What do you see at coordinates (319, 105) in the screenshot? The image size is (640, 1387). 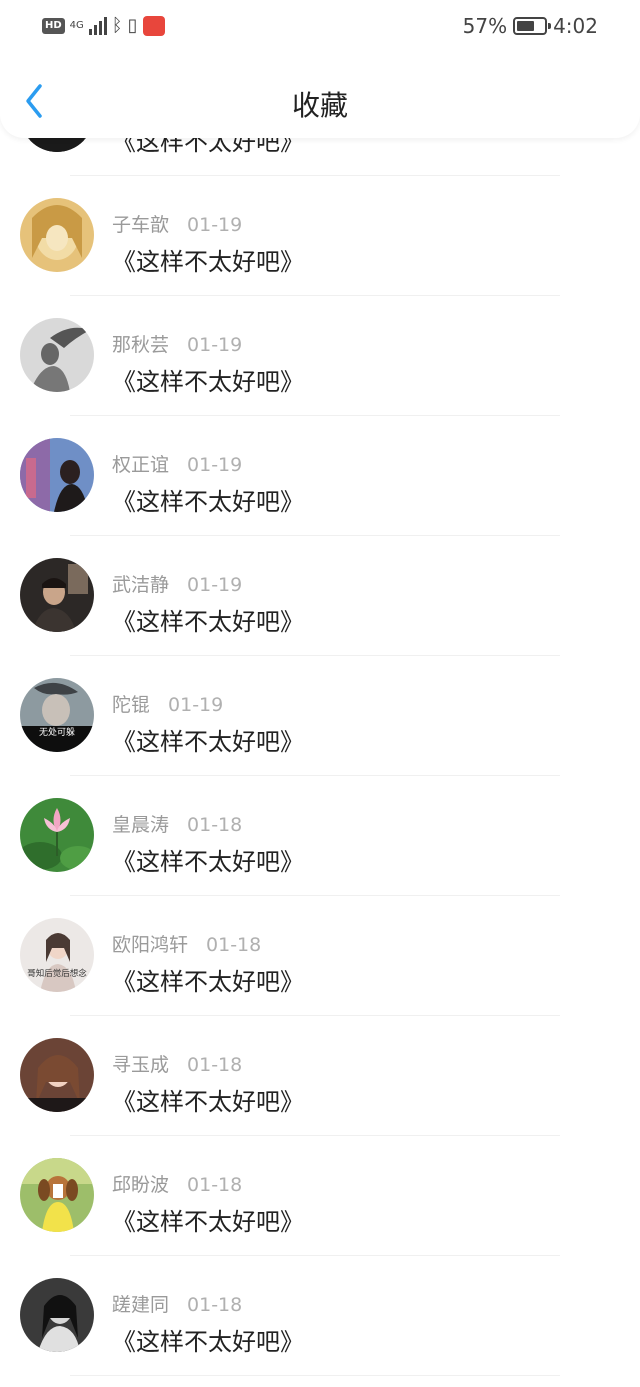 I see `page-title: 收藏` at bounding box center [319, 105].